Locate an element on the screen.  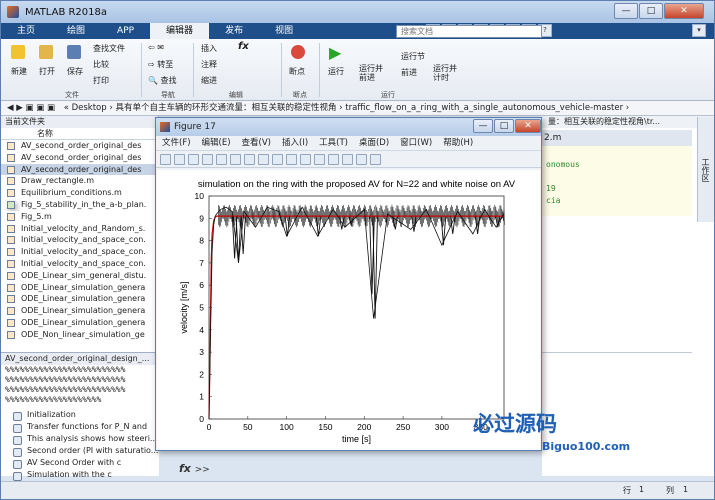
link-icon is located at coordinates (319, 159).